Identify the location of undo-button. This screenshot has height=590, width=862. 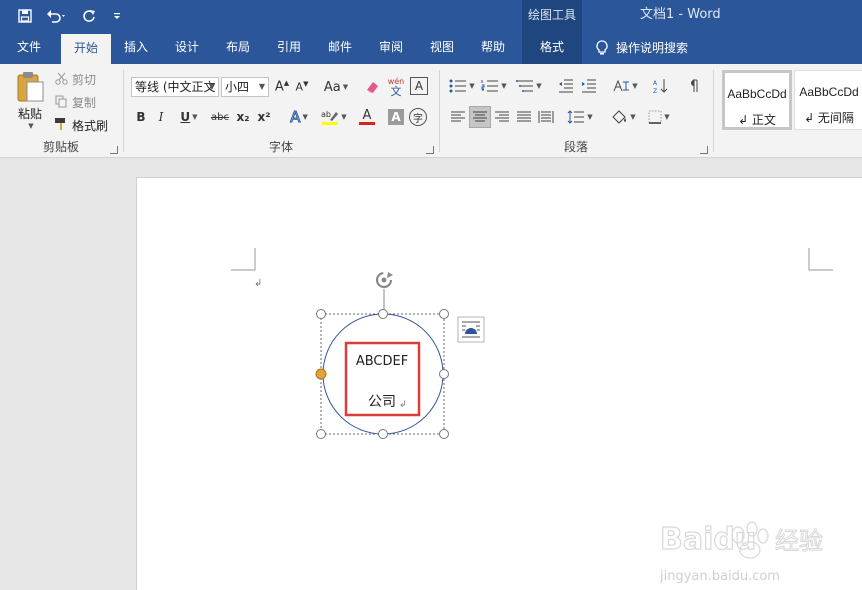
(57, 16).